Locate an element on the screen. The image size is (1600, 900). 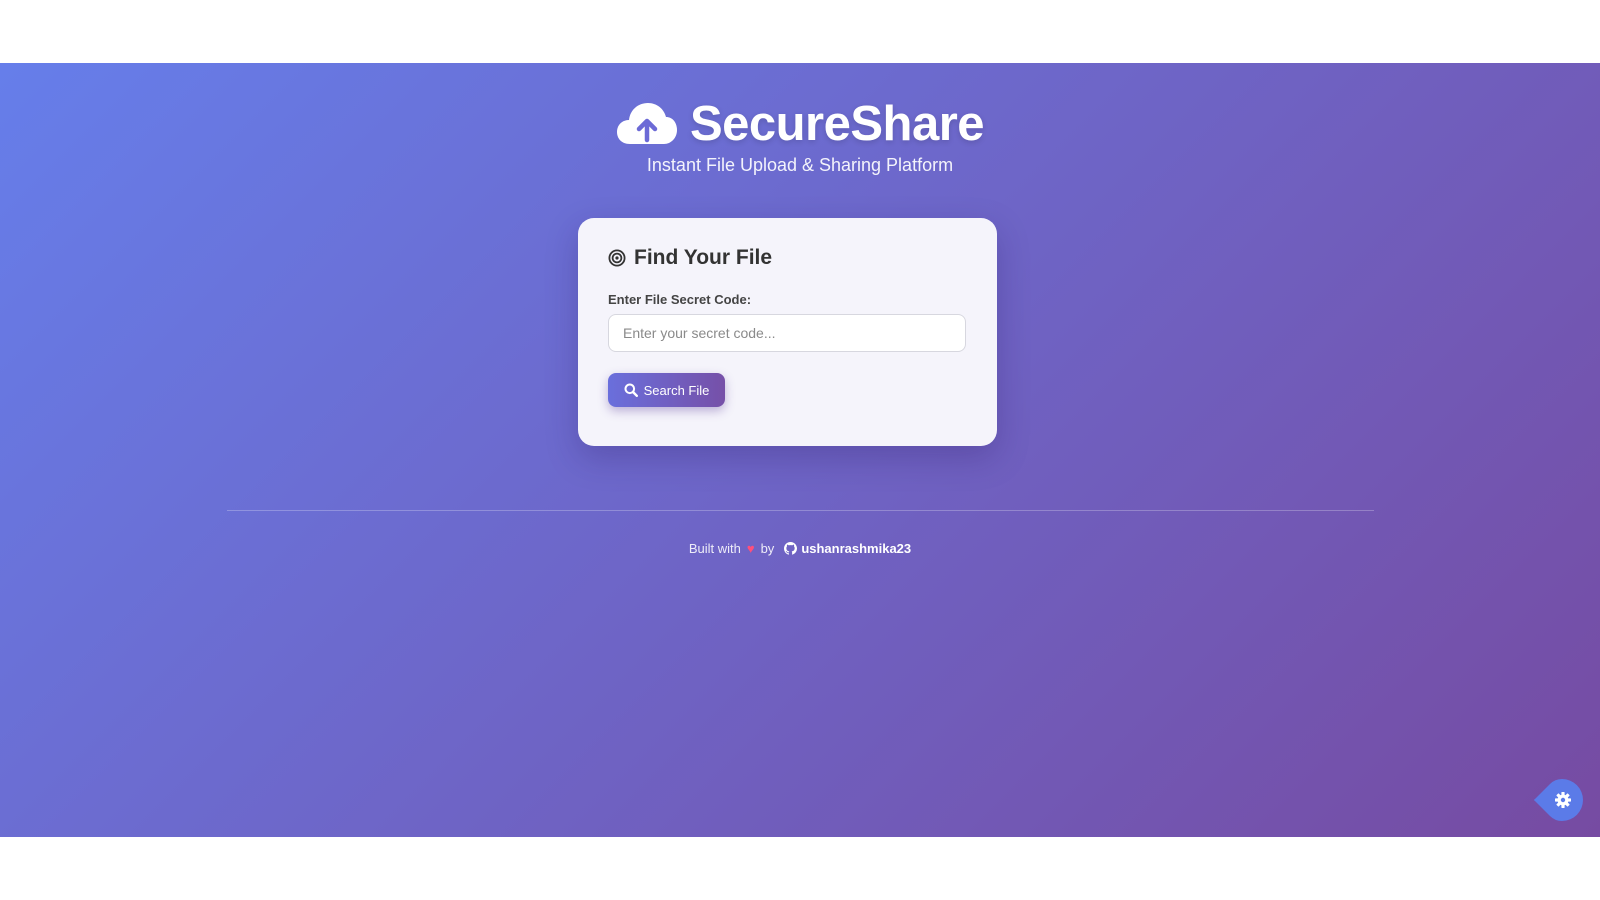
settings-button is located at coordinates (1558, 800).